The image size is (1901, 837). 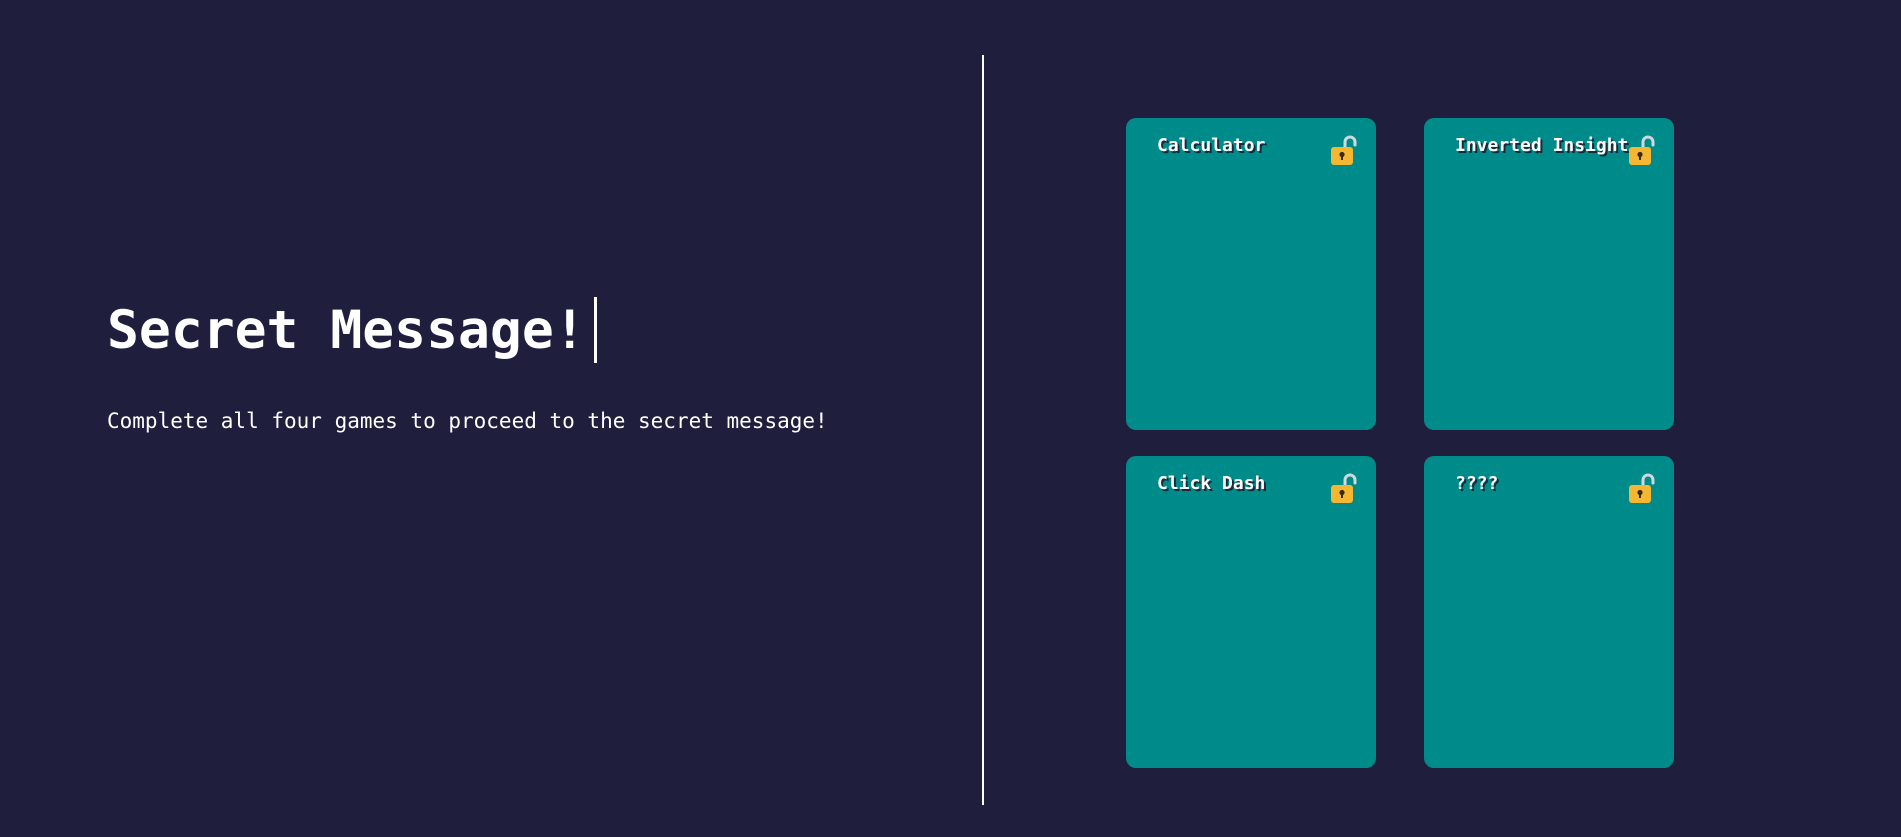 What do you see at coordinates (1251, 612) in the screenshot?
I see `game-card-click-dash: Click Dash` at bounding box center [1251, 612].